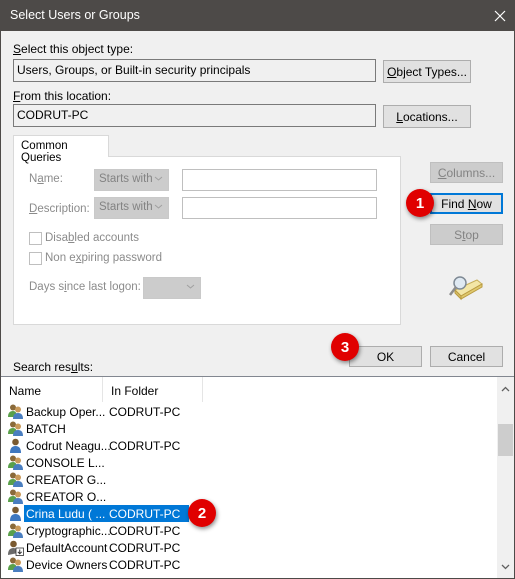 Image resolution: width=515 pixels, height=579 pixels. What do you see at coordinates (35, 238) in the screenshot?
I see `disabled-accounts-checkbox` at bounding box center [35, 238].